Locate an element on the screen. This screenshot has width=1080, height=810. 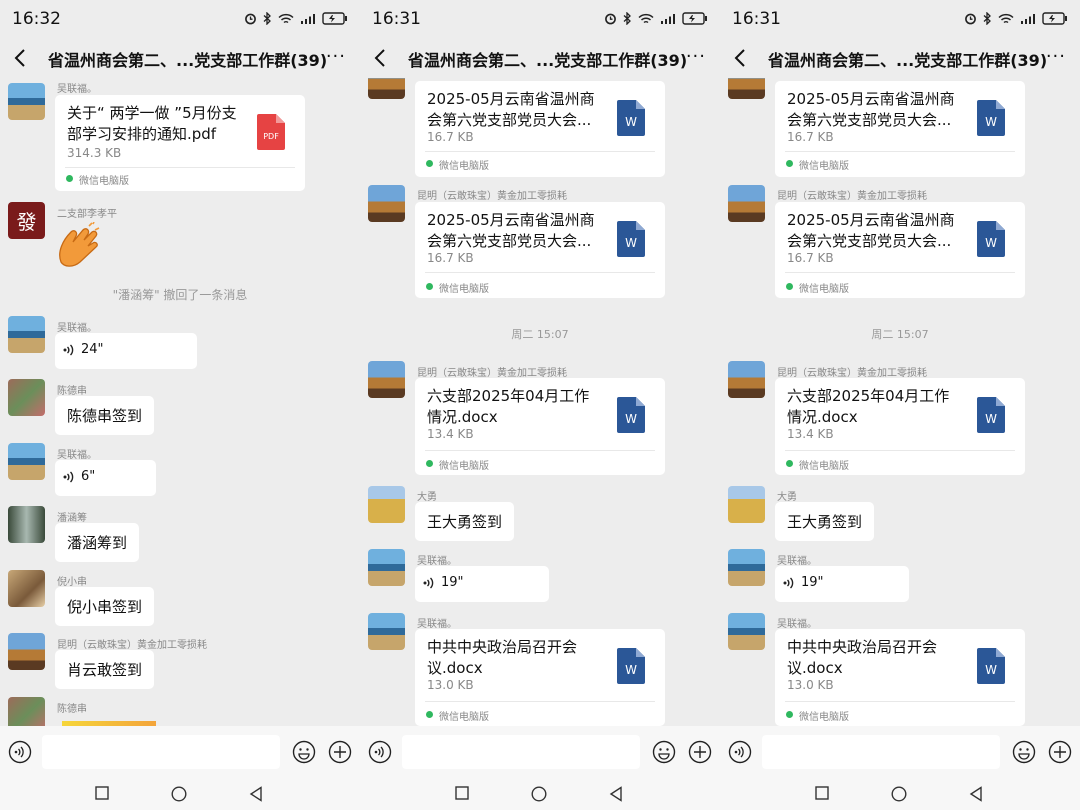
voice-message: 6" is located at coordinates (105, 478).